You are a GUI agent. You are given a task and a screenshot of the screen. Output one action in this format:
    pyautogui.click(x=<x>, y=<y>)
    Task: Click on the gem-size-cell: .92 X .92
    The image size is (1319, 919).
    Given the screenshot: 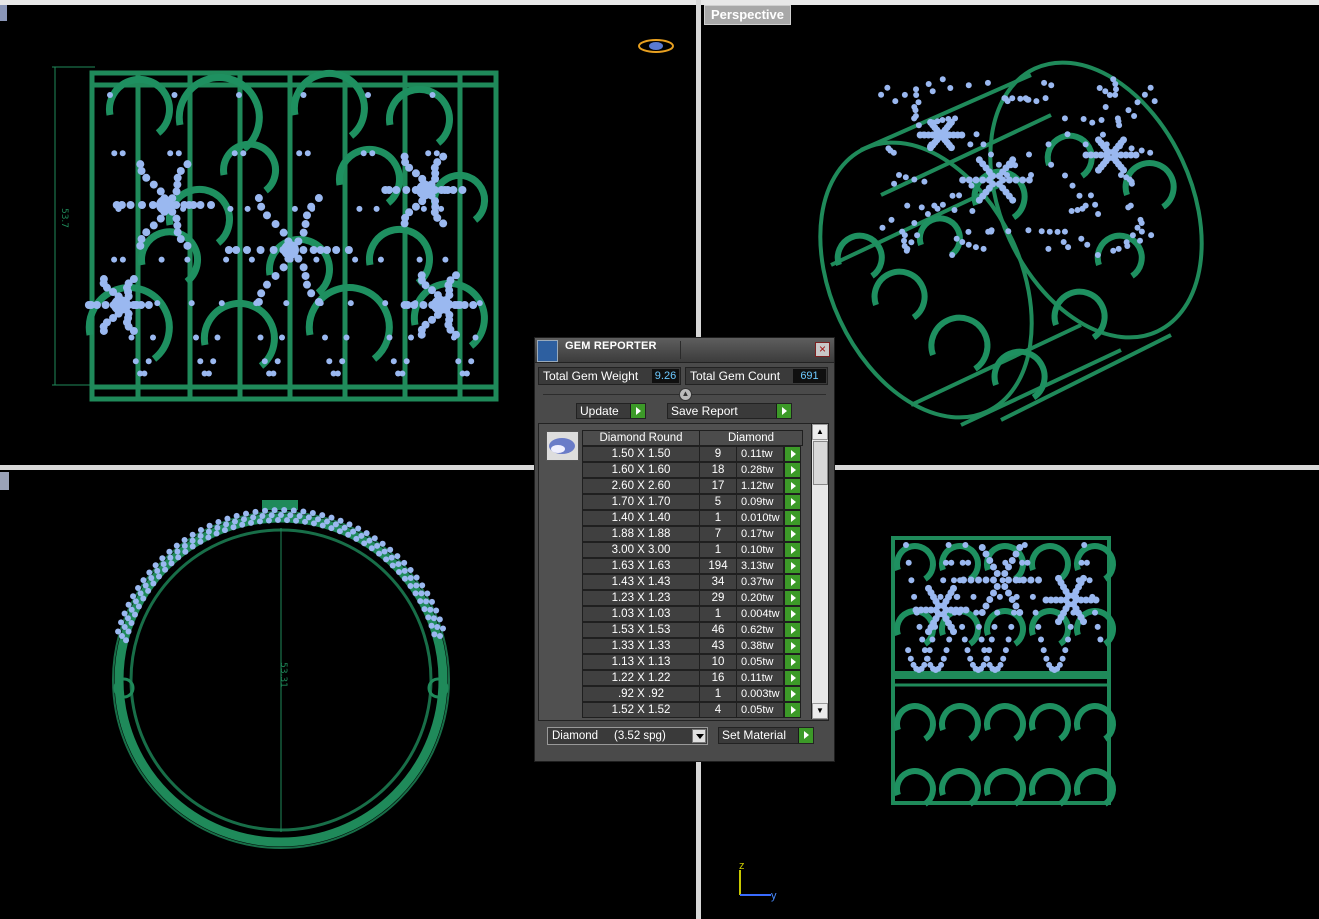 What is the action you would take?
    pyautogui.click(x=641, y=694)
    